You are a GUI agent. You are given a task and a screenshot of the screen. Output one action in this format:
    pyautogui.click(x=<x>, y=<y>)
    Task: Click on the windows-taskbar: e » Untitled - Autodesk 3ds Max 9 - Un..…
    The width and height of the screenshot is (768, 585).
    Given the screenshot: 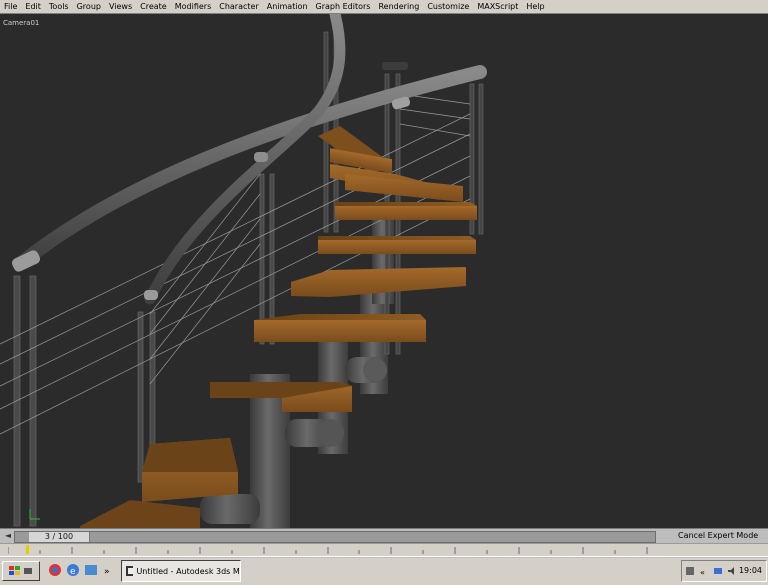 What is the action you would take?
    pyautogui.click(x=384, y=570)
    